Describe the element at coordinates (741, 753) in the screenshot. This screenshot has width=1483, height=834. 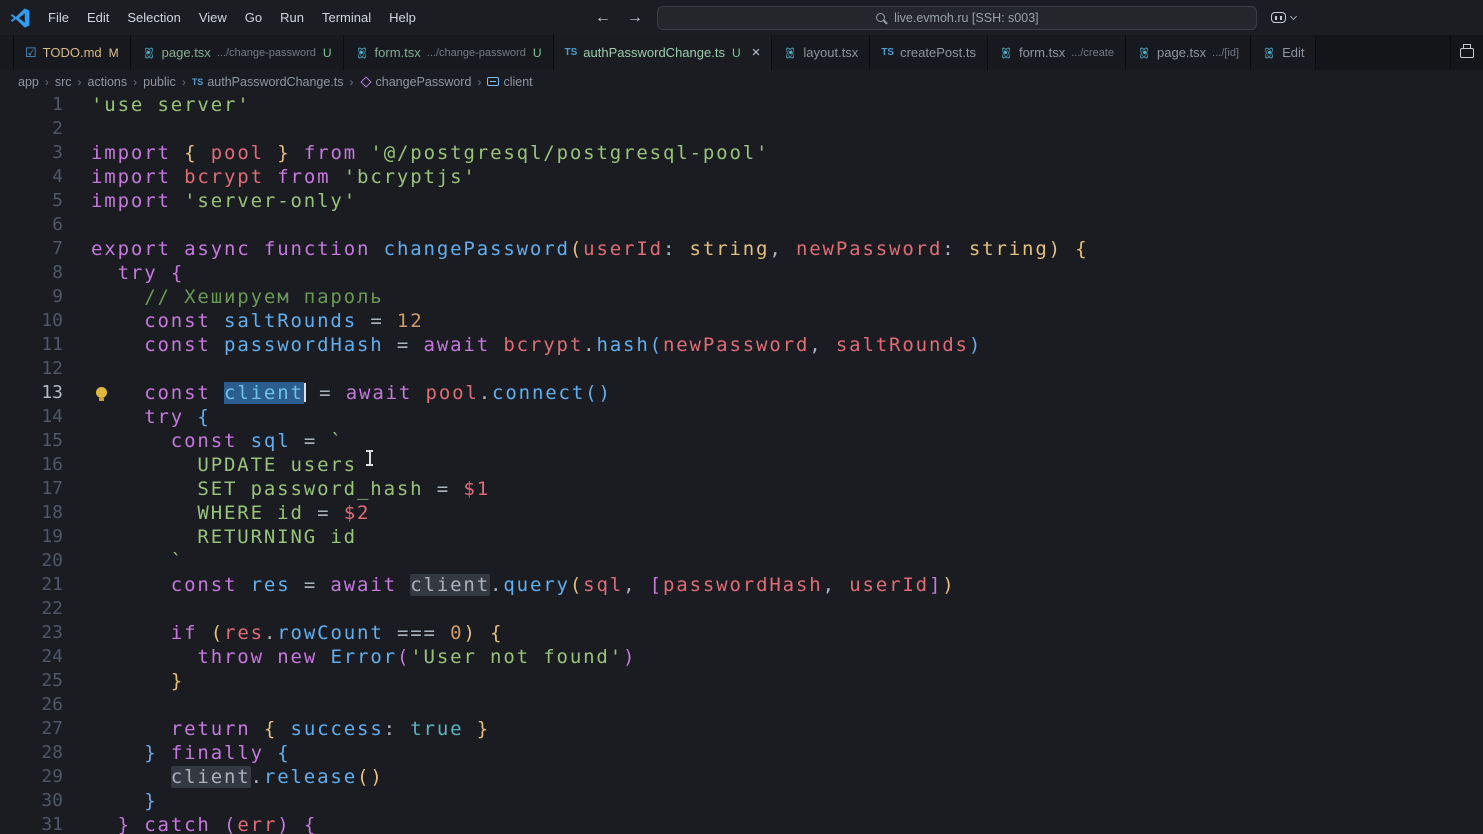
I see `code-line-28: 28 } finally {` at that location.